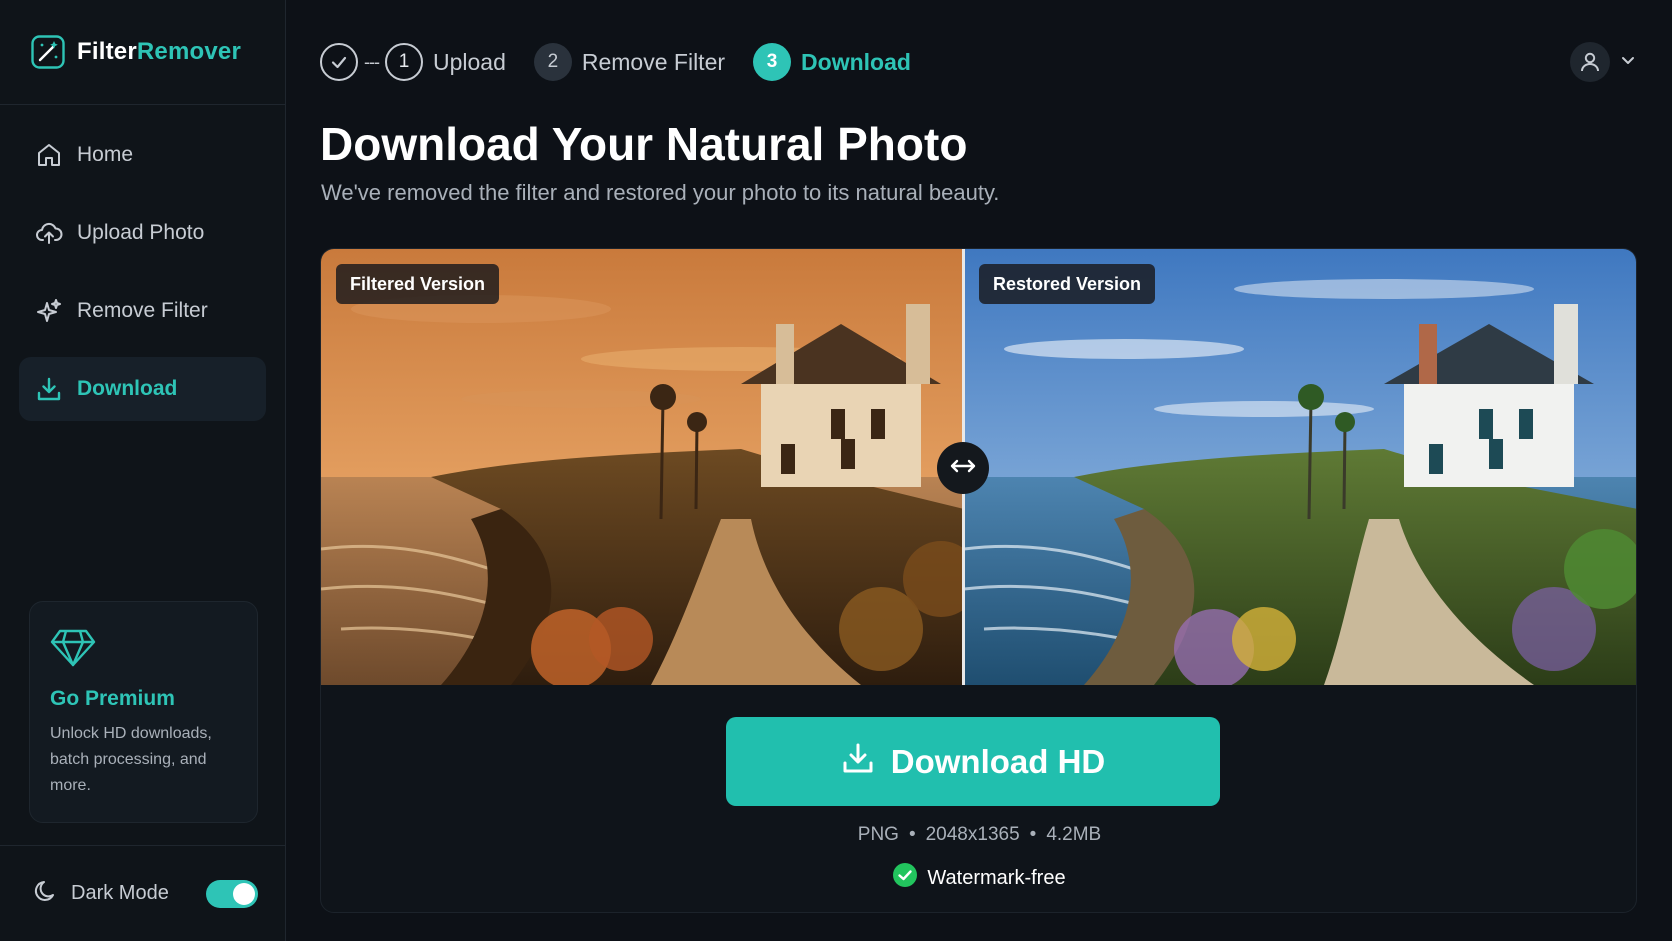  I want to click on sidebar-item-label: Download, so click(127, 388).